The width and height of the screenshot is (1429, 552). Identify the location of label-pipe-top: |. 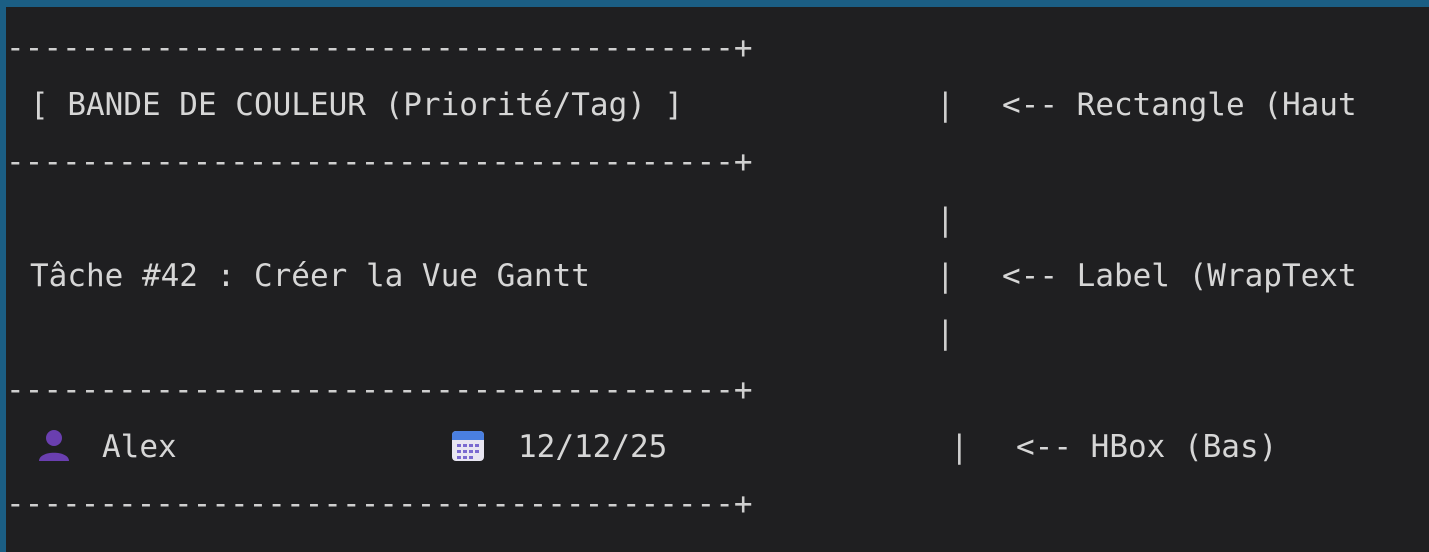
(945, 220).